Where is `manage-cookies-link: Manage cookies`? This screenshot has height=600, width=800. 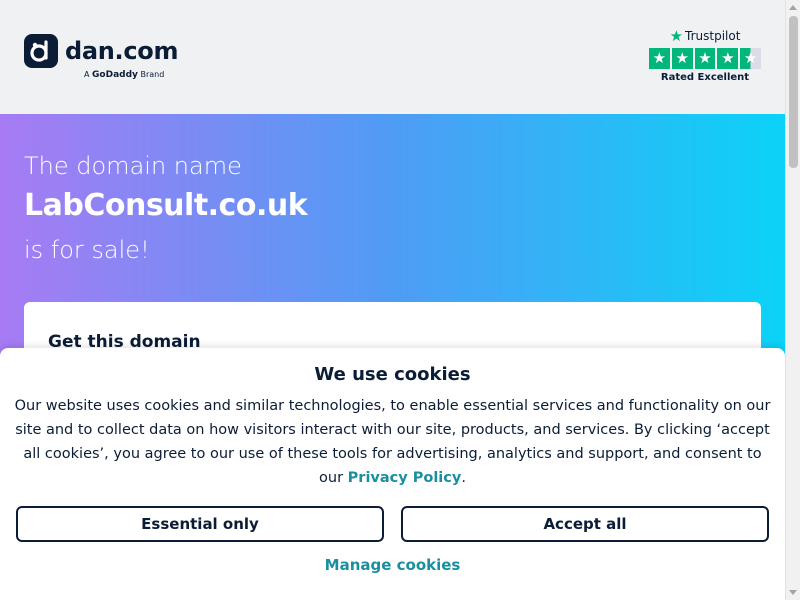 manage-cookies-link: Manage cookies is located at coordinates (392, 565).